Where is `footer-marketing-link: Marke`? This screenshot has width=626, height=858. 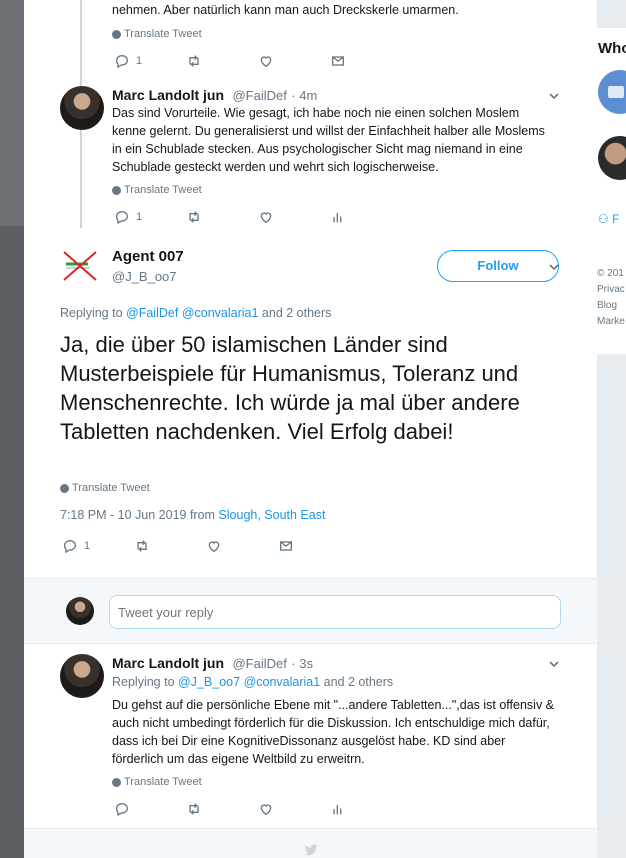 footer-marketing-link: Marke is located at coordinates (611, 321).